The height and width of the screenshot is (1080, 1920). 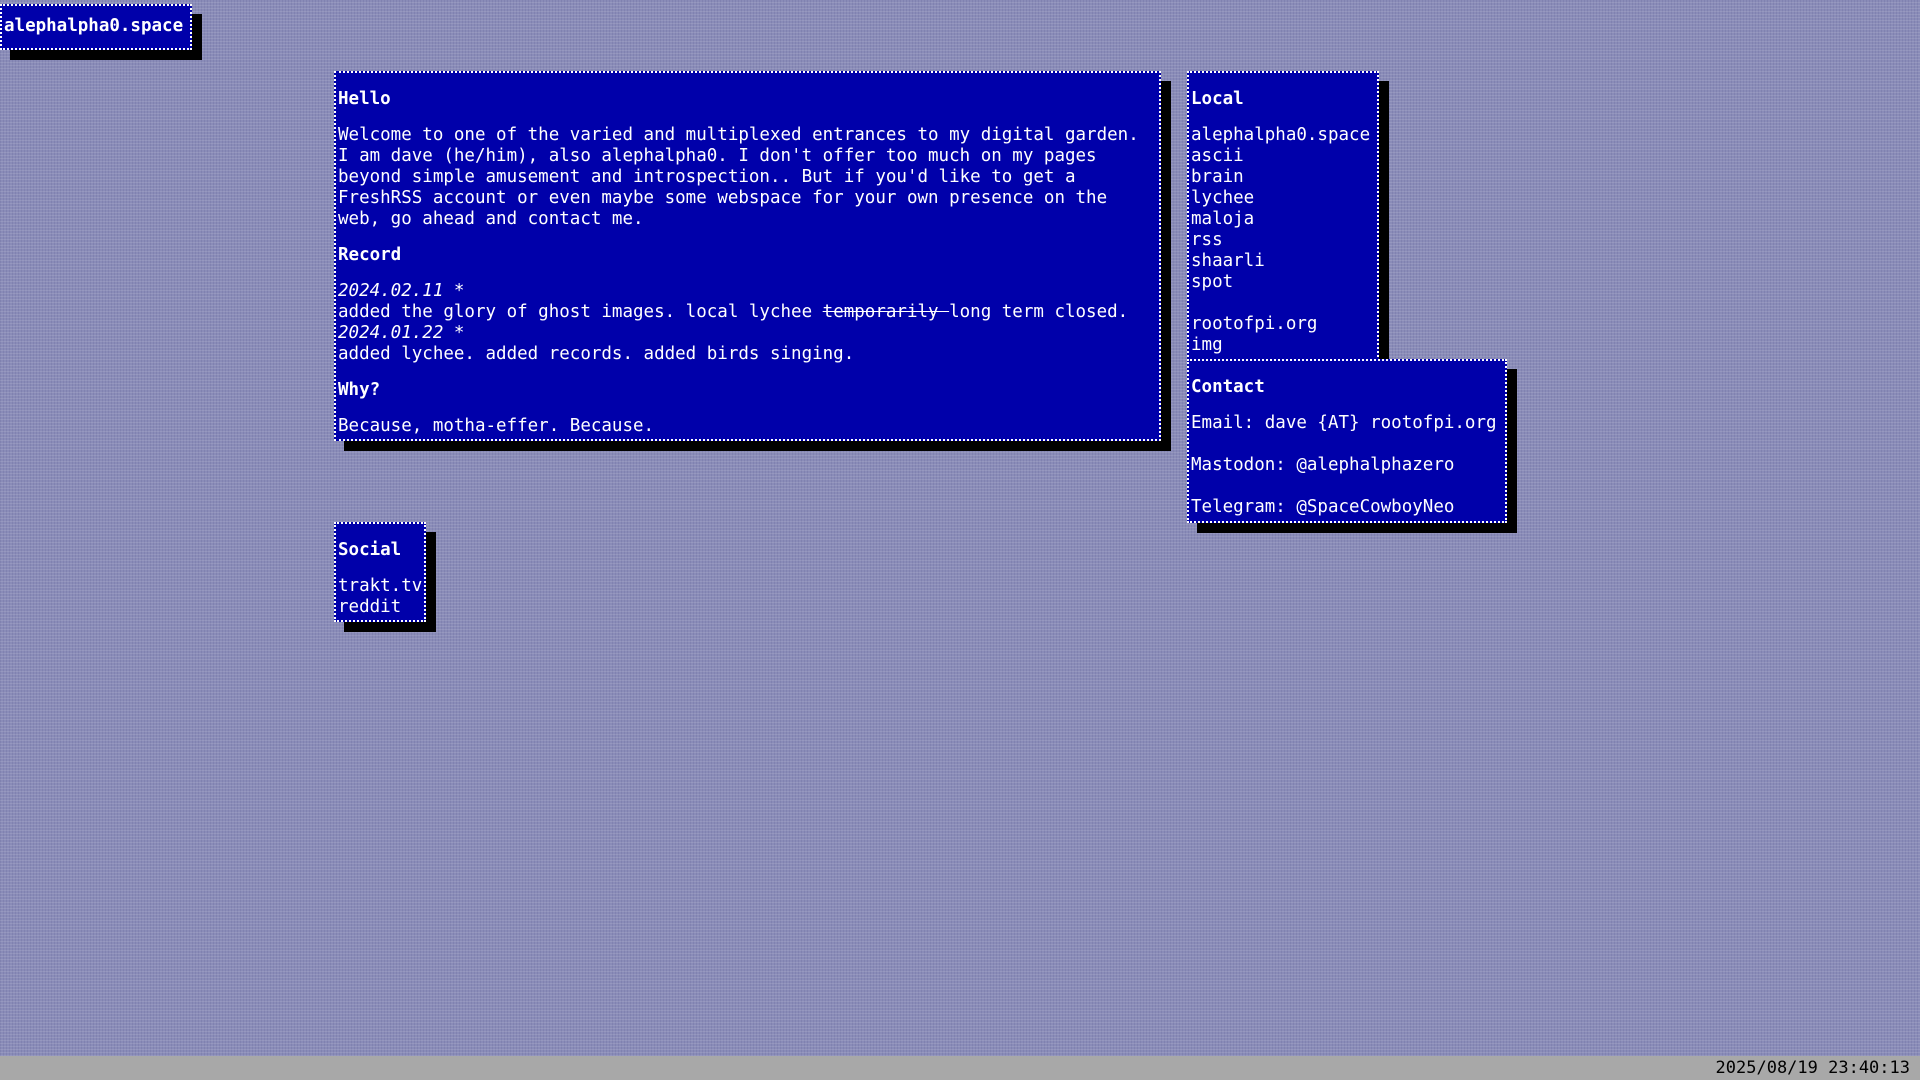 What do you see at coordinates (1344, 423) in the screenshot?
I see `contact-email: Email: dave {AT} rootofpi.org` at bounding box center [1344, 423].